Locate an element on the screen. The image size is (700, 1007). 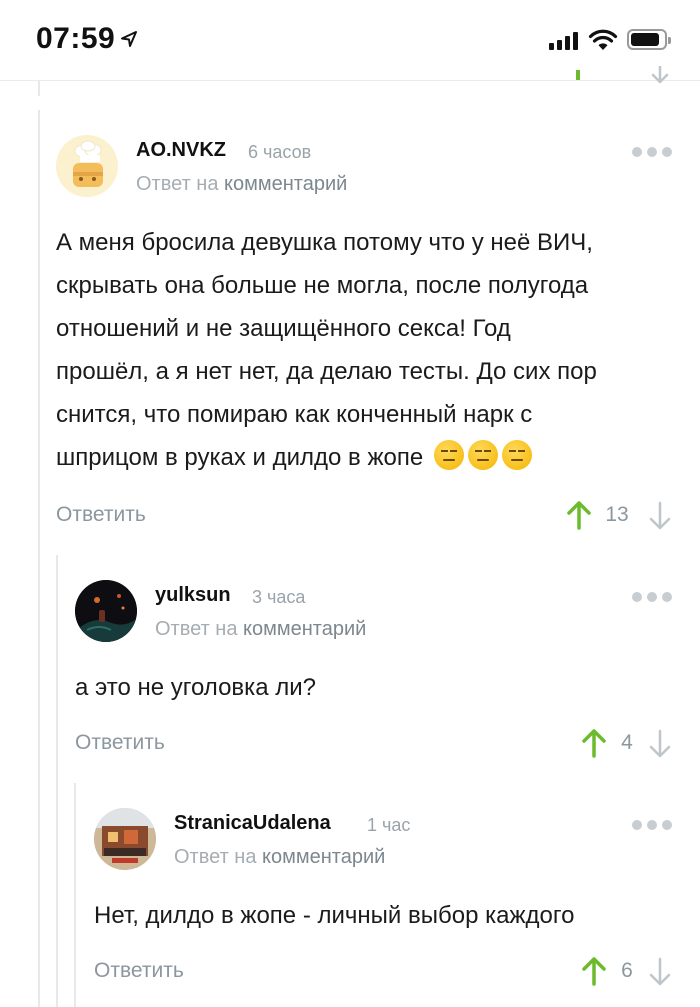
chef-avatar-icon is located at coordinates (87, 166).